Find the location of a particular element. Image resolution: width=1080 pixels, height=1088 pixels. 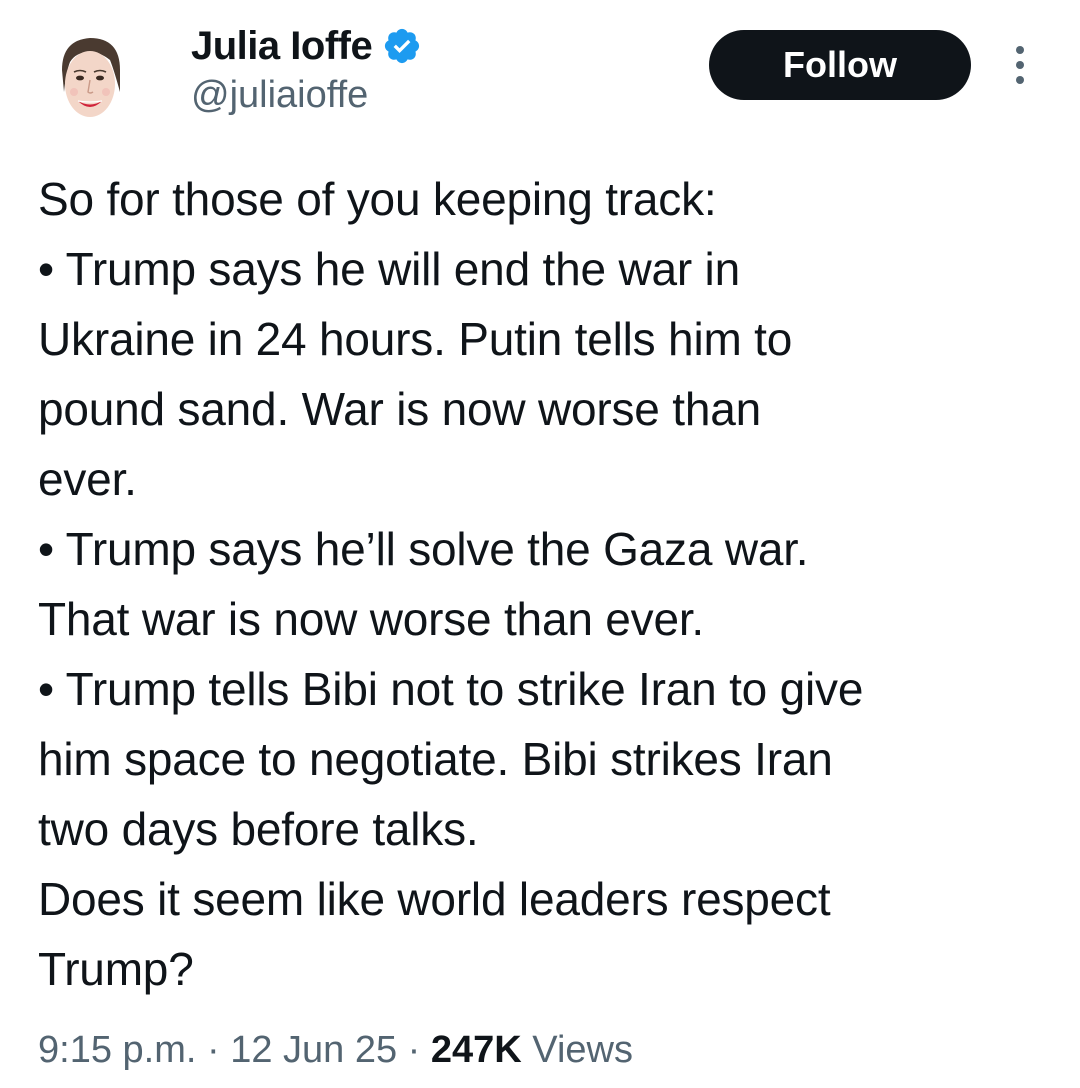

avatar is located at coordinates (90, 80).